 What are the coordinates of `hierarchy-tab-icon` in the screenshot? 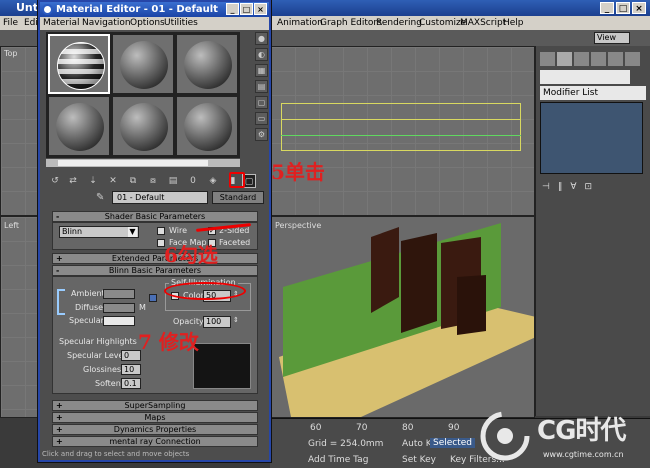 It's located at (581, 59).